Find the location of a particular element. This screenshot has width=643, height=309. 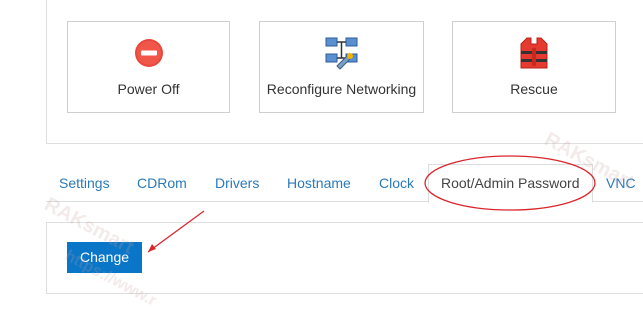

tab-clock: Clock is located at coordinates (396, 183).